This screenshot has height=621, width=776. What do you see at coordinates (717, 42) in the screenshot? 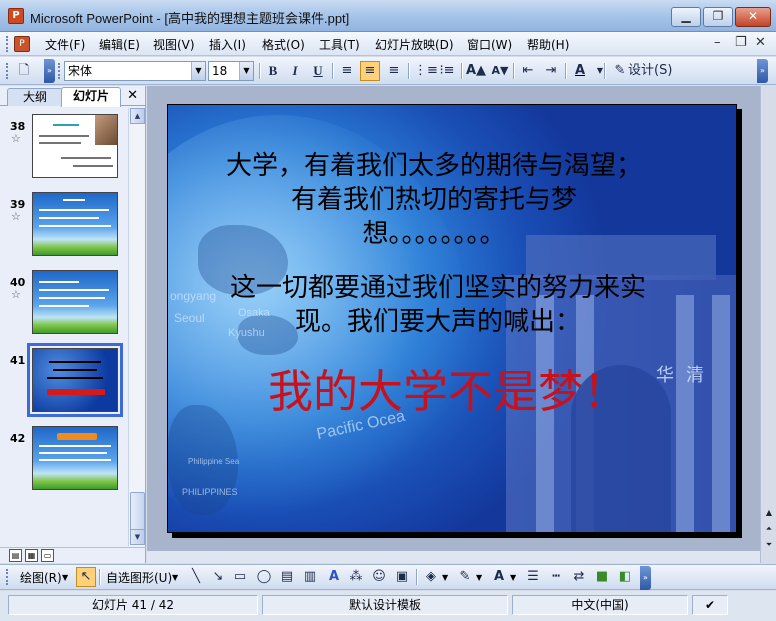
I see `doc-minimize-button: –` at bounding box center [717, 42].